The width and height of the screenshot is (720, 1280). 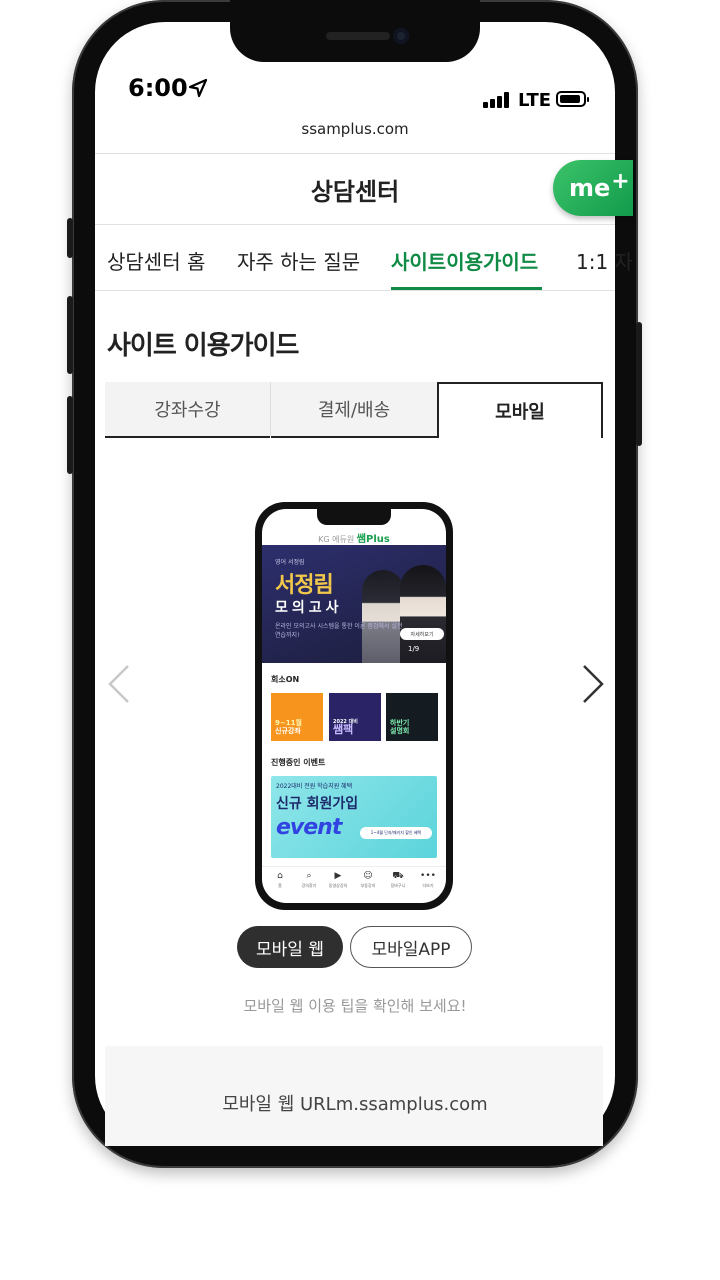 I want to click on more-icon: •••, so click(x=428, y=876).